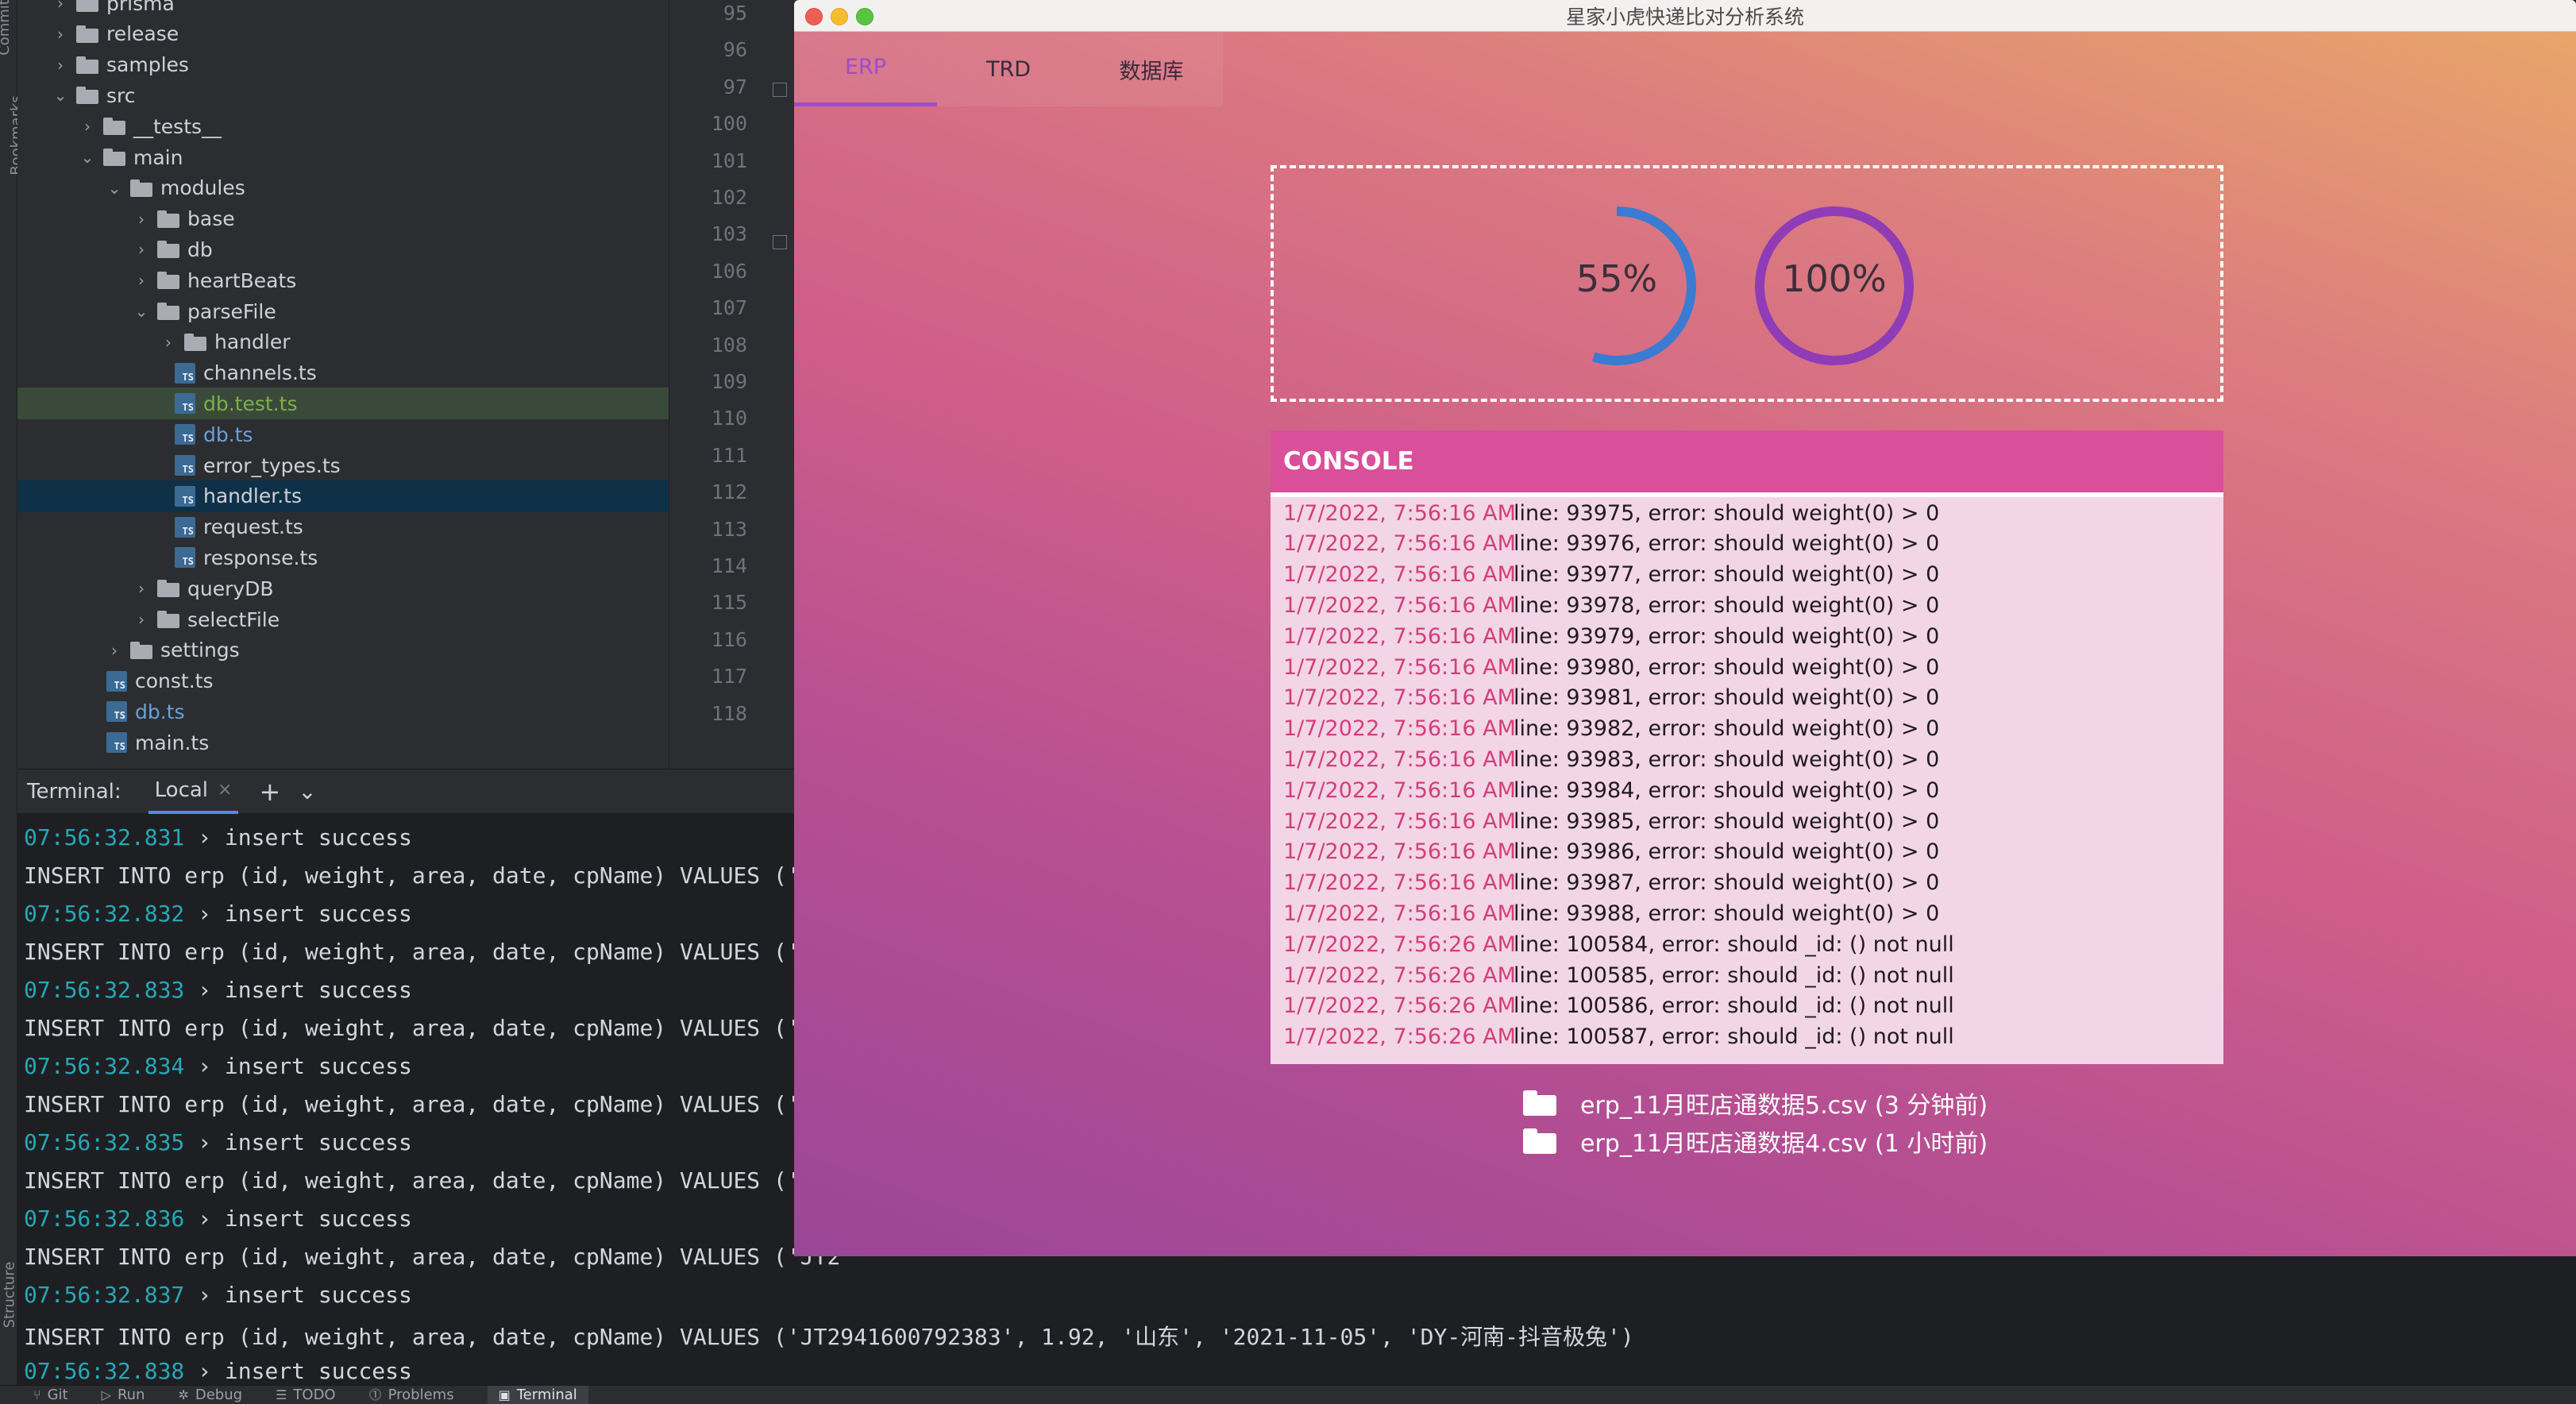  I want to click on tree-item: TS channels.ts, so click(343, 373).